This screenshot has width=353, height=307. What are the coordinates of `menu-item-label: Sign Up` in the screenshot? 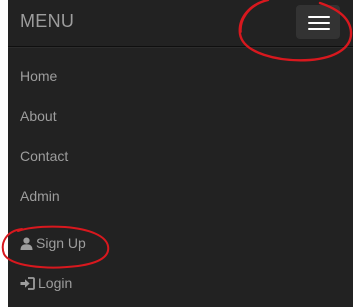 It's located at (61, 243).